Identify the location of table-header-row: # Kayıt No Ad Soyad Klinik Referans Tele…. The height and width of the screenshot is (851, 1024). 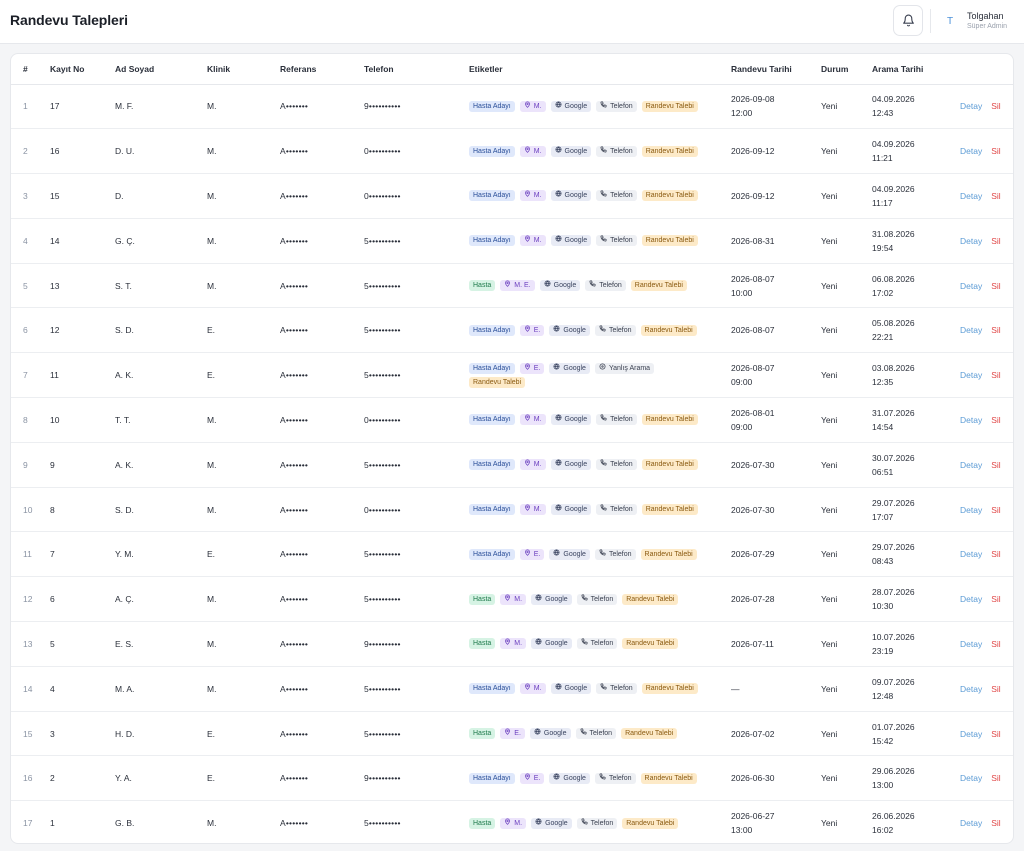
(512, 69).